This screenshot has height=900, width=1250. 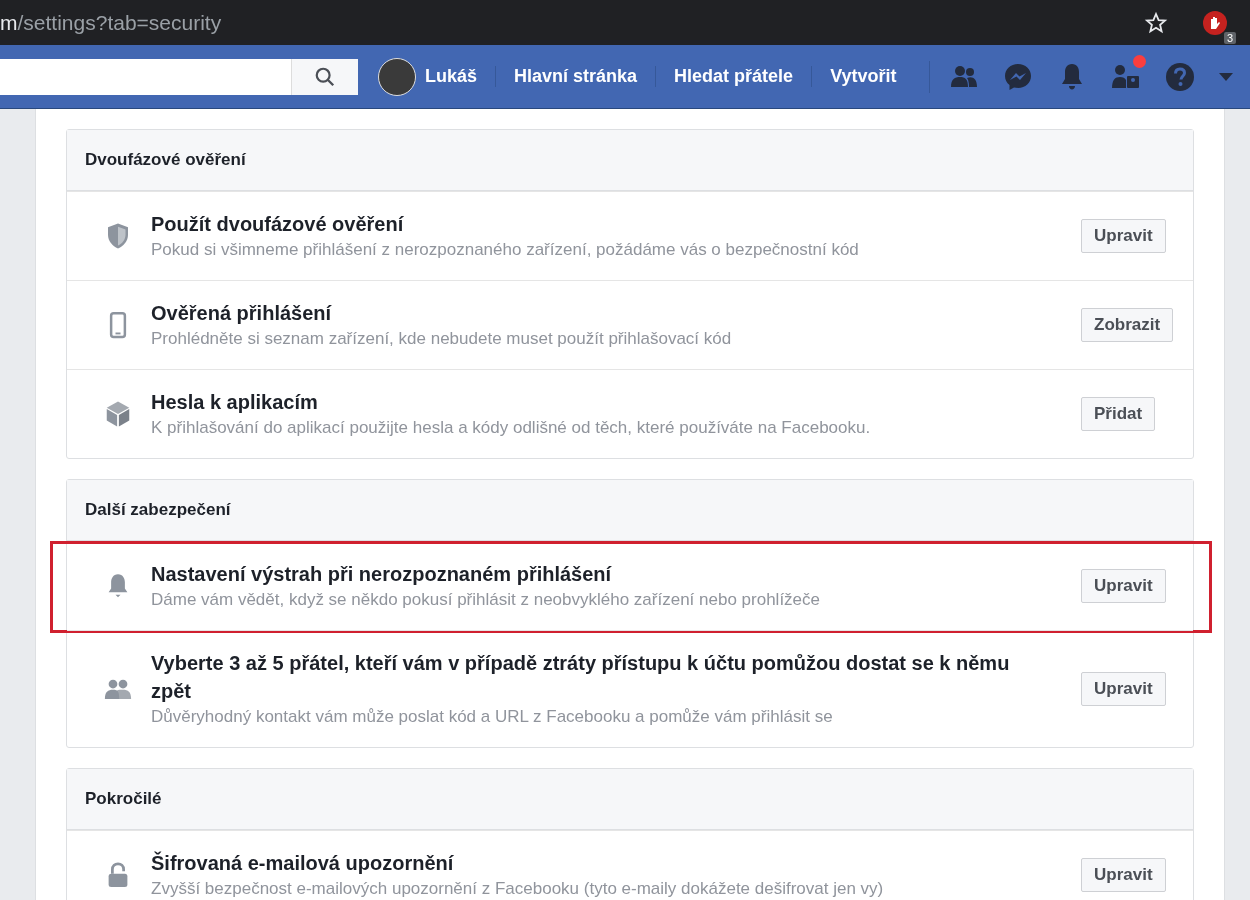 I want to click on nav-link: Hledat přátele, so click(x=733, y=76).